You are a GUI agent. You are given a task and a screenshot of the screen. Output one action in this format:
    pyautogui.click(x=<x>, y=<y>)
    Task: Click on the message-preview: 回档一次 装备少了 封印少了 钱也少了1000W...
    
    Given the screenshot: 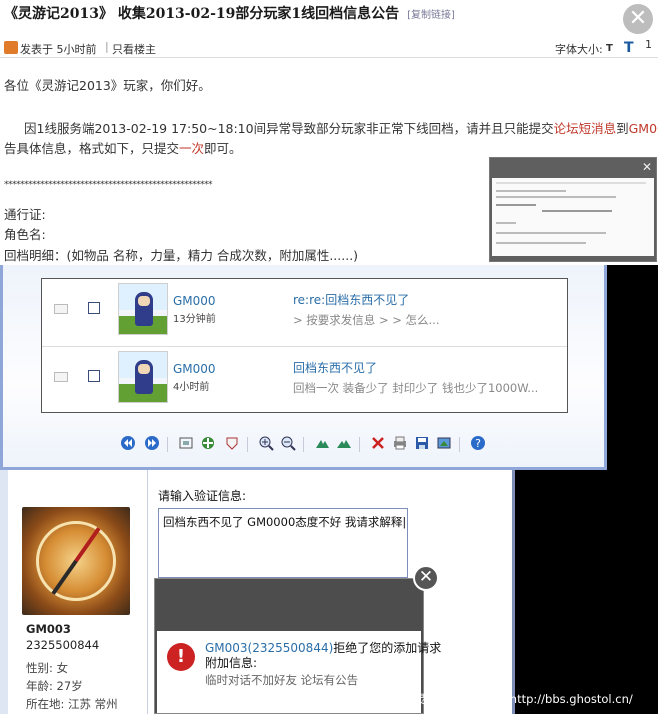 What is the action you would take?
    pyautogui.click(x=416, y=388)
    